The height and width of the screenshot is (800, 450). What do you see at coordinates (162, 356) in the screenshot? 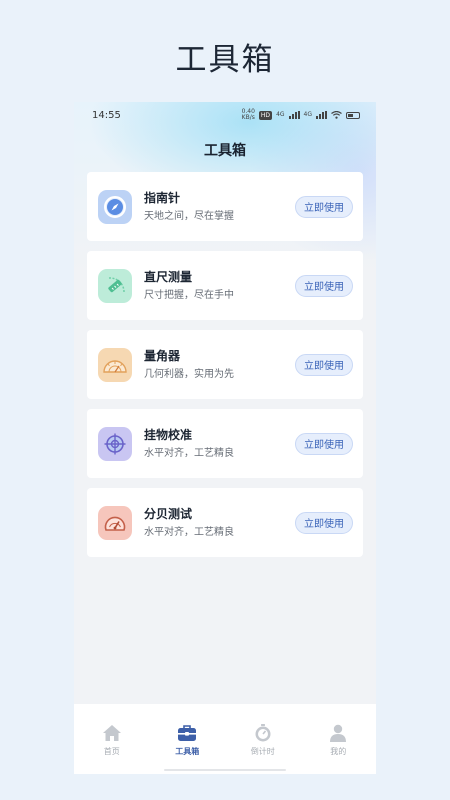
I see `tool-name: 量角器` at bounding box center [162, 356].